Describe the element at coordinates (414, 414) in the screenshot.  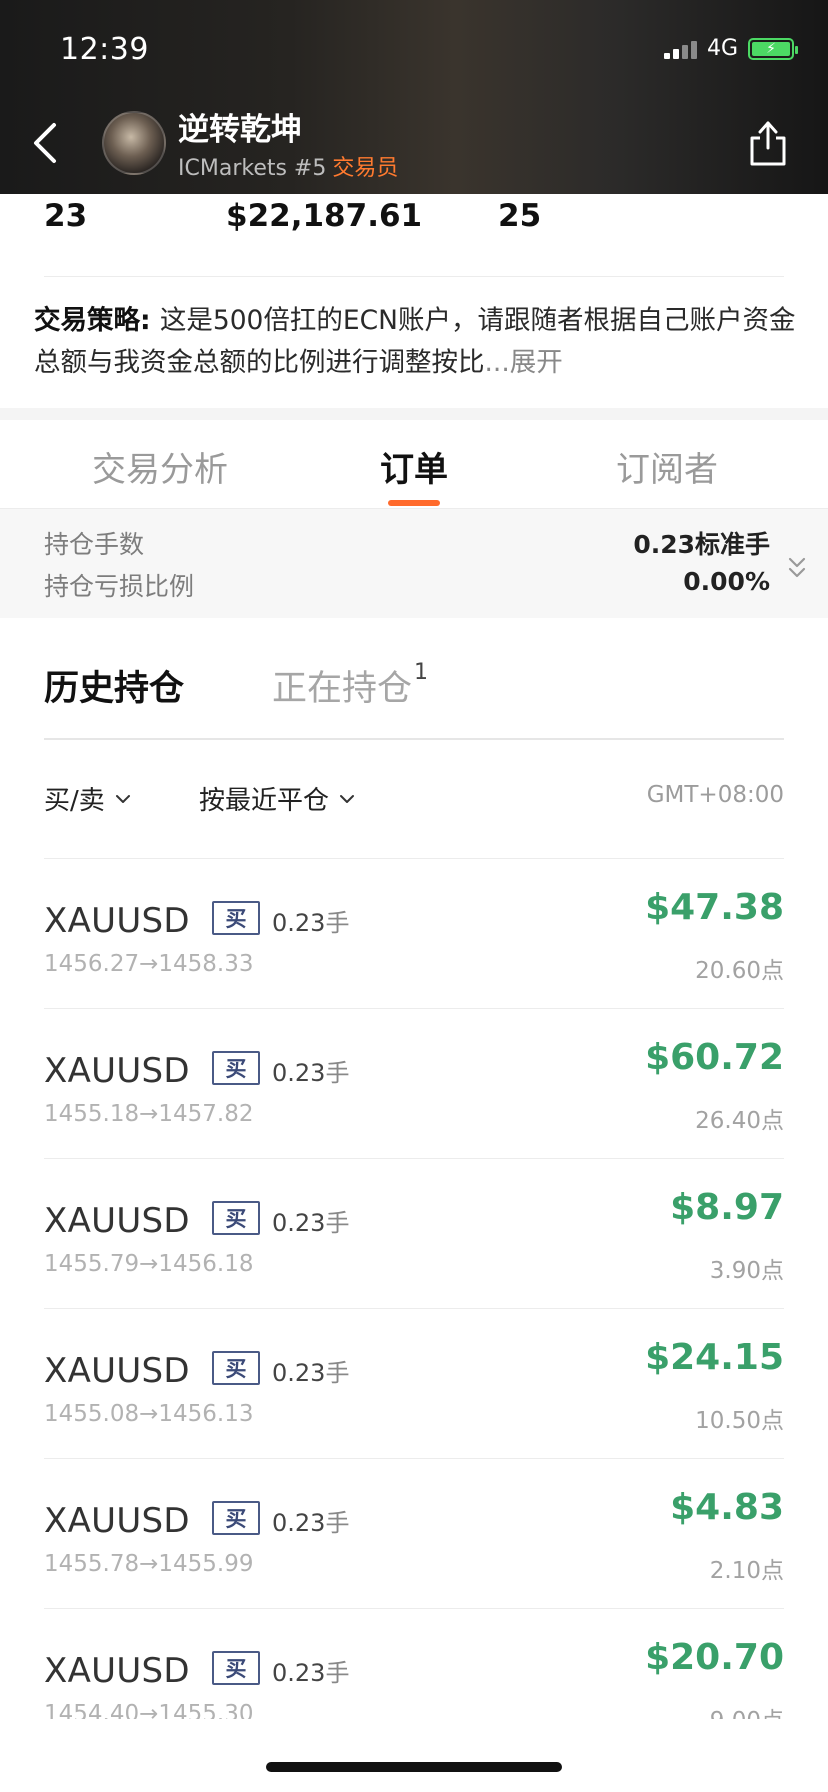
I see `section-separator` at that location.